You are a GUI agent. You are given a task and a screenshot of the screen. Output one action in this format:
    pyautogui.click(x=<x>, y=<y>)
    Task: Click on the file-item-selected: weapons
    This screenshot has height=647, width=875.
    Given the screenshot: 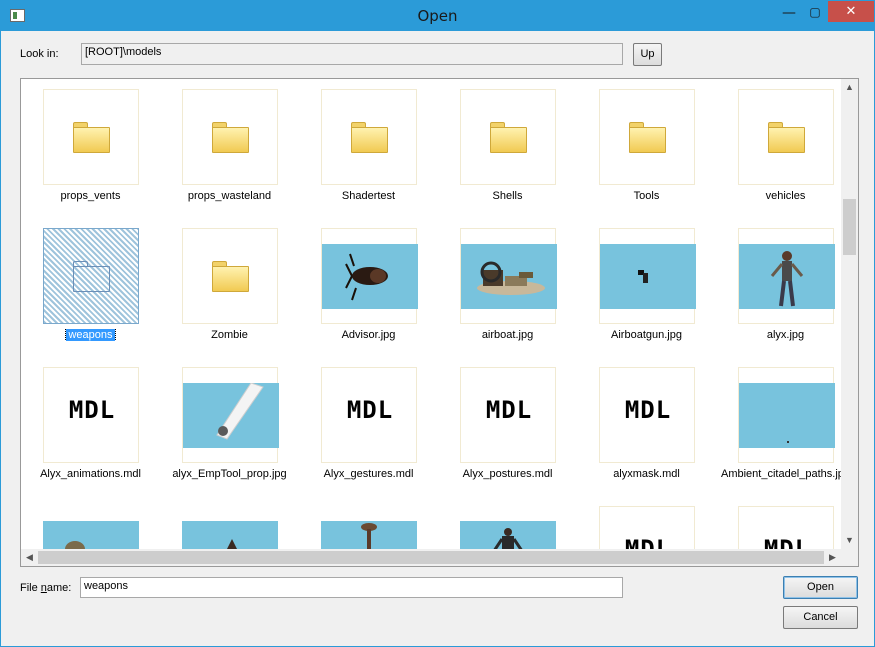 What is the action you would take?
    pyautogui.click(x=90, y=287)
    